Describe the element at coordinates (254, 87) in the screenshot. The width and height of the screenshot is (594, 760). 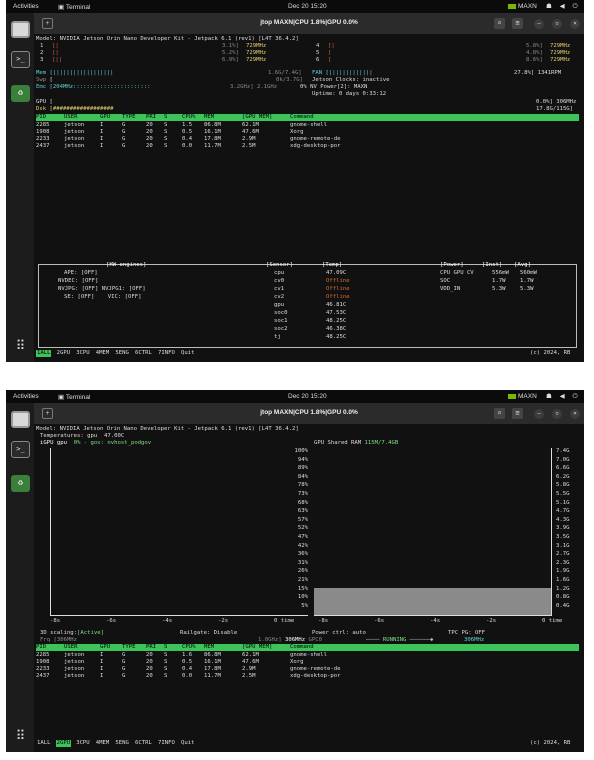
I see `emc-value: 3.2GHz] 2.1GHz` at that location.